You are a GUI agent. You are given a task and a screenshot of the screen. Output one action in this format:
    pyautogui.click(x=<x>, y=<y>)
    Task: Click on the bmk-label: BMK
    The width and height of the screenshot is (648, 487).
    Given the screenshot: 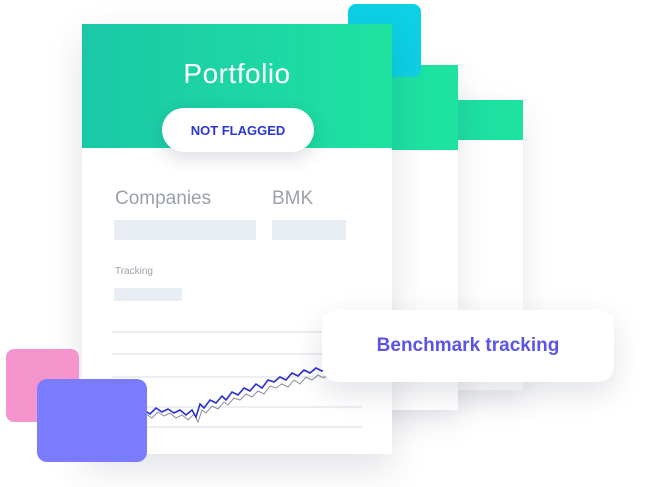 What is the action you would take?
    pyautogui.click(x=293, y=198)
    